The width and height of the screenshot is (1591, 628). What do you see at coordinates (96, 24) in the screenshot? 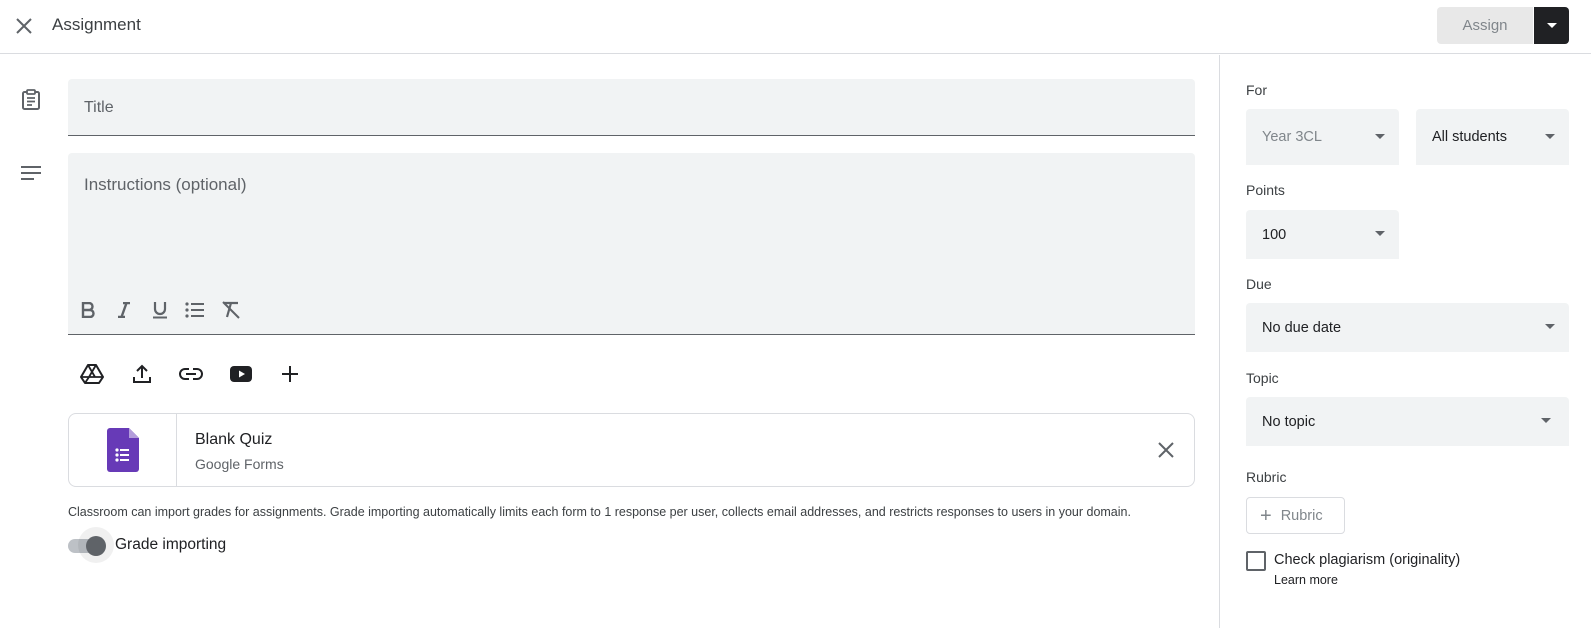
I see `page-title: Assignment` at bounding box center [96, 24].